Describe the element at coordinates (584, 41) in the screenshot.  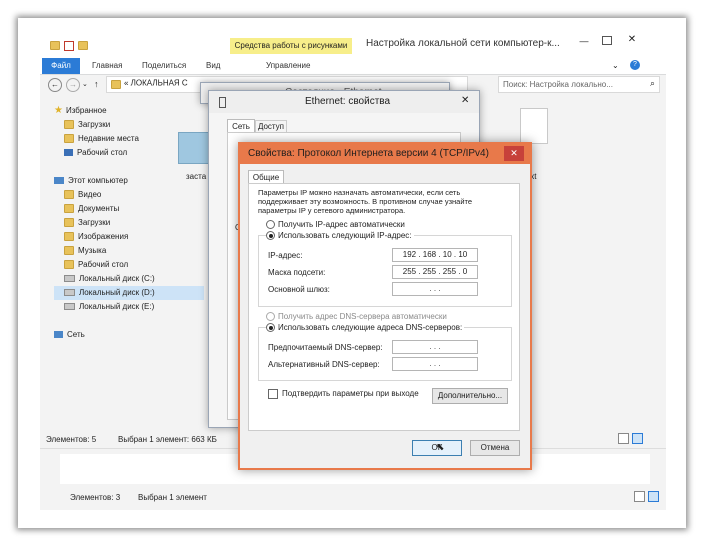
I see `minimize-button: —` at that location.